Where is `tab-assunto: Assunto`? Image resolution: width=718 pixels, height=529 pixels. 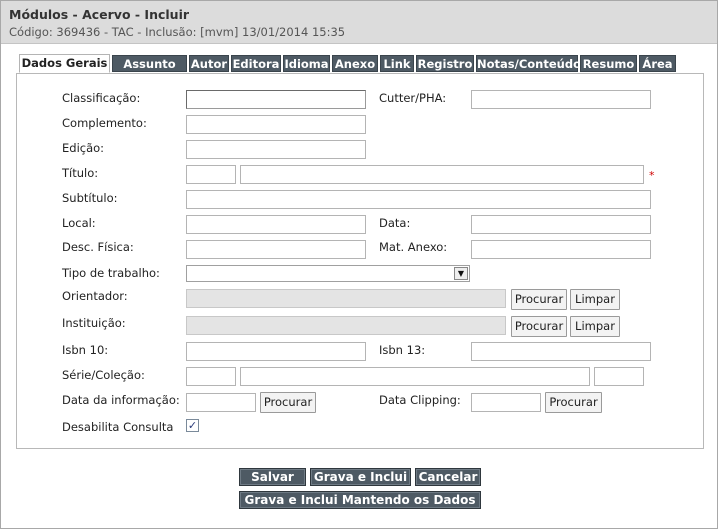
tab-assunto: Assunto is located at coordinates (149, 63).